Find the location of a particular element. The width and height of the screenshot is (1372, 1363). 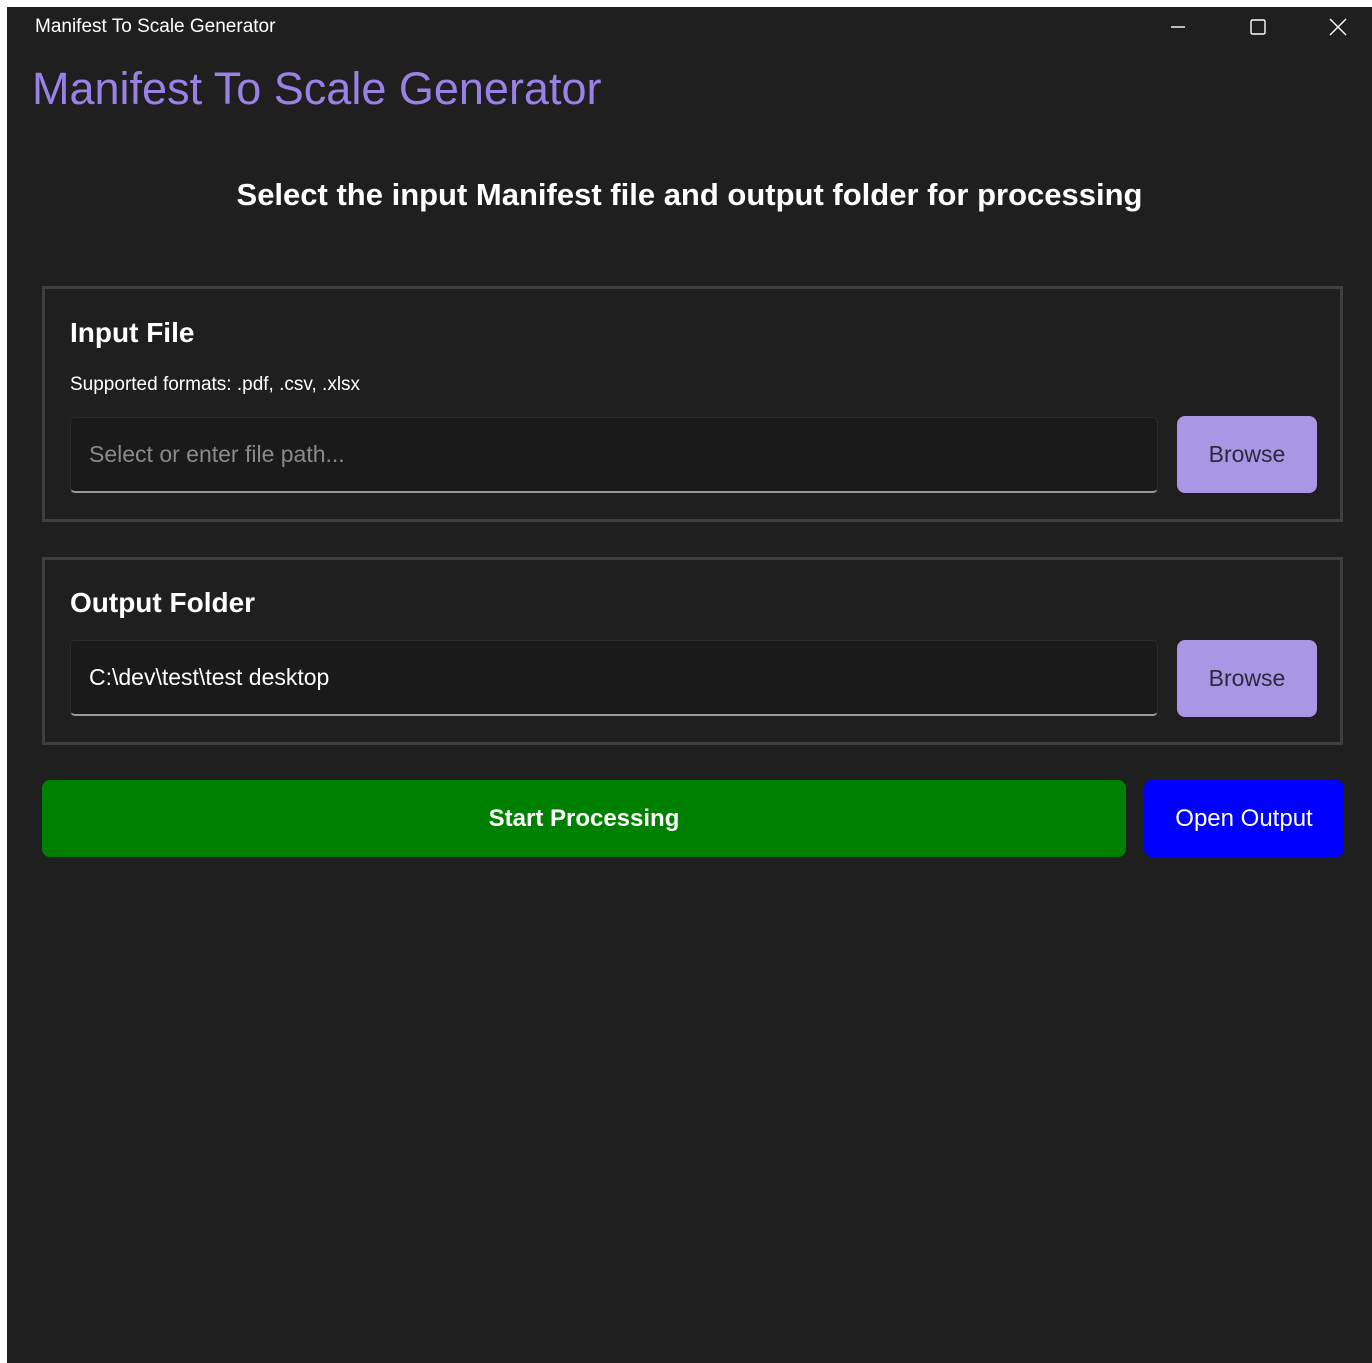

title-bar: Manifest To Scale Generator is located at coordinates (689, 27).